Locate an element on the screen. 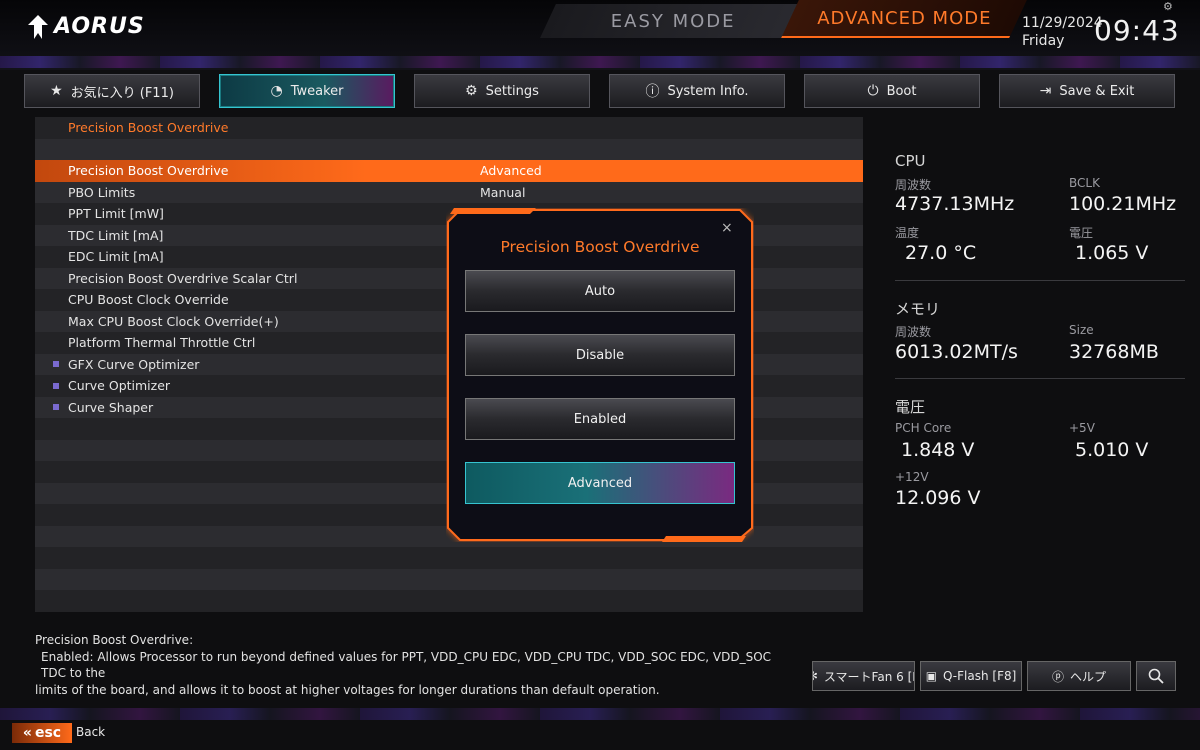  tab-label: Save & Exit is located at coordinates (1097, 91).